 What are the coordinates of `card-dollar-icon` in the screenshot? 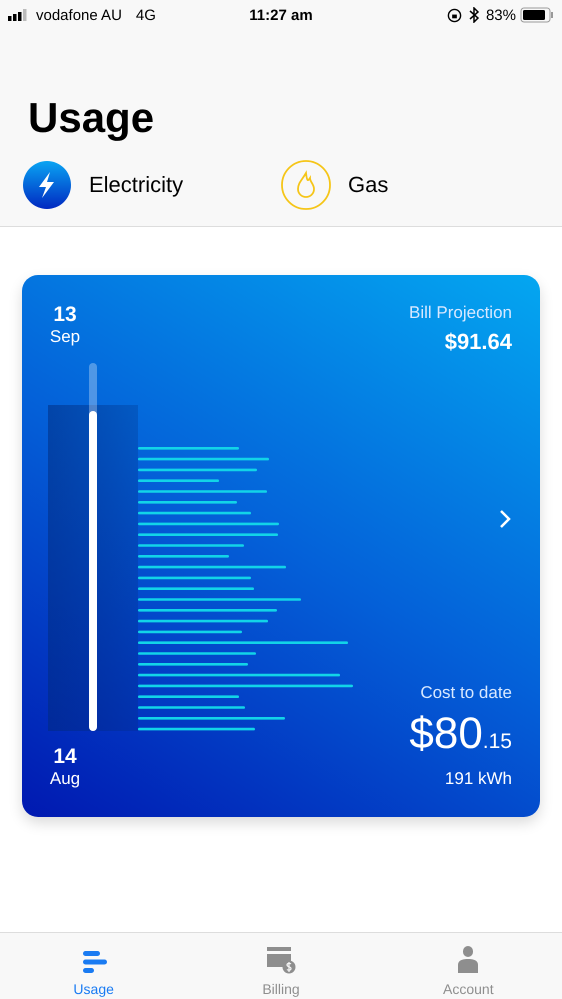 It's located at (281, 960).